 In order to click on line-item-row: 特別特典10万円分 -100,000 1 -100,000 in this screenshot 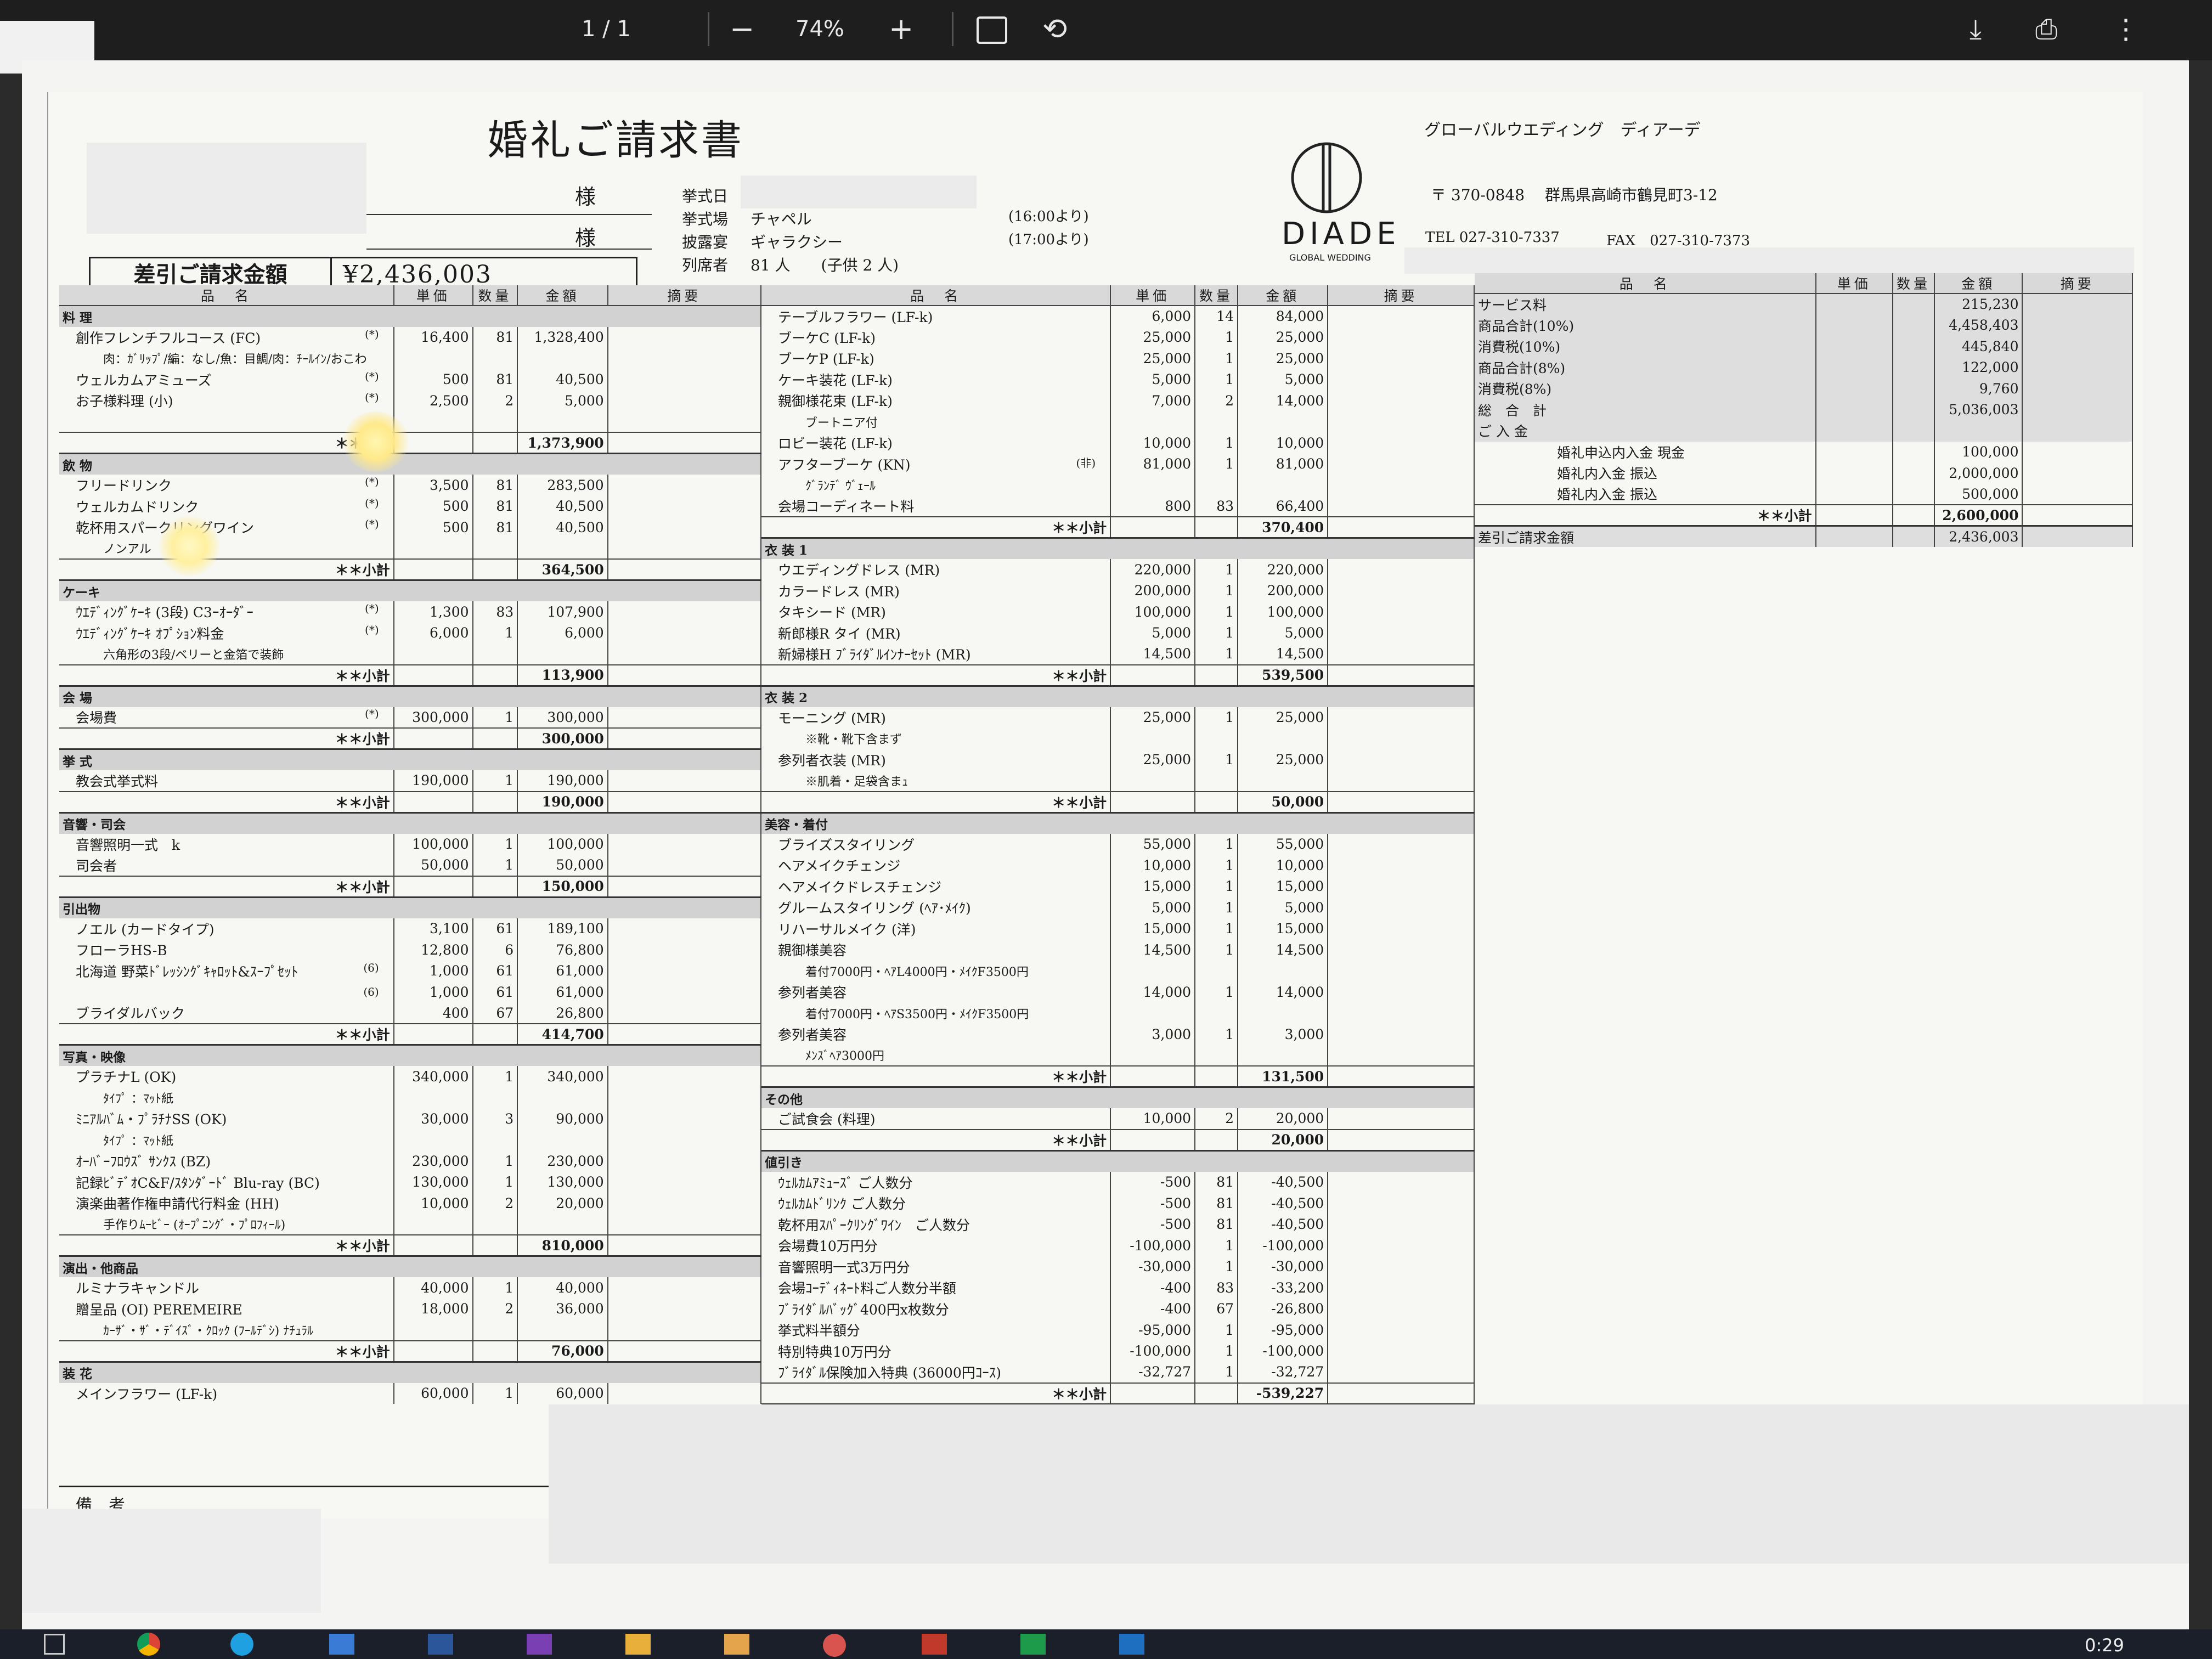, I will do `click(1118, 1351)`.